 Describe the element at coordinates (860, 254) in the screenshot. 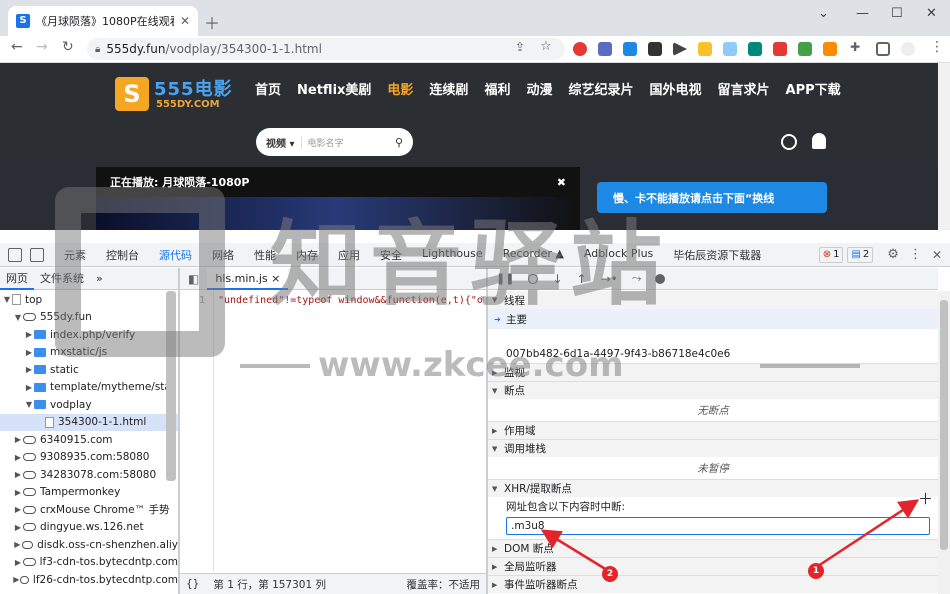

I see `message-badge: ▤ 2` at that location.